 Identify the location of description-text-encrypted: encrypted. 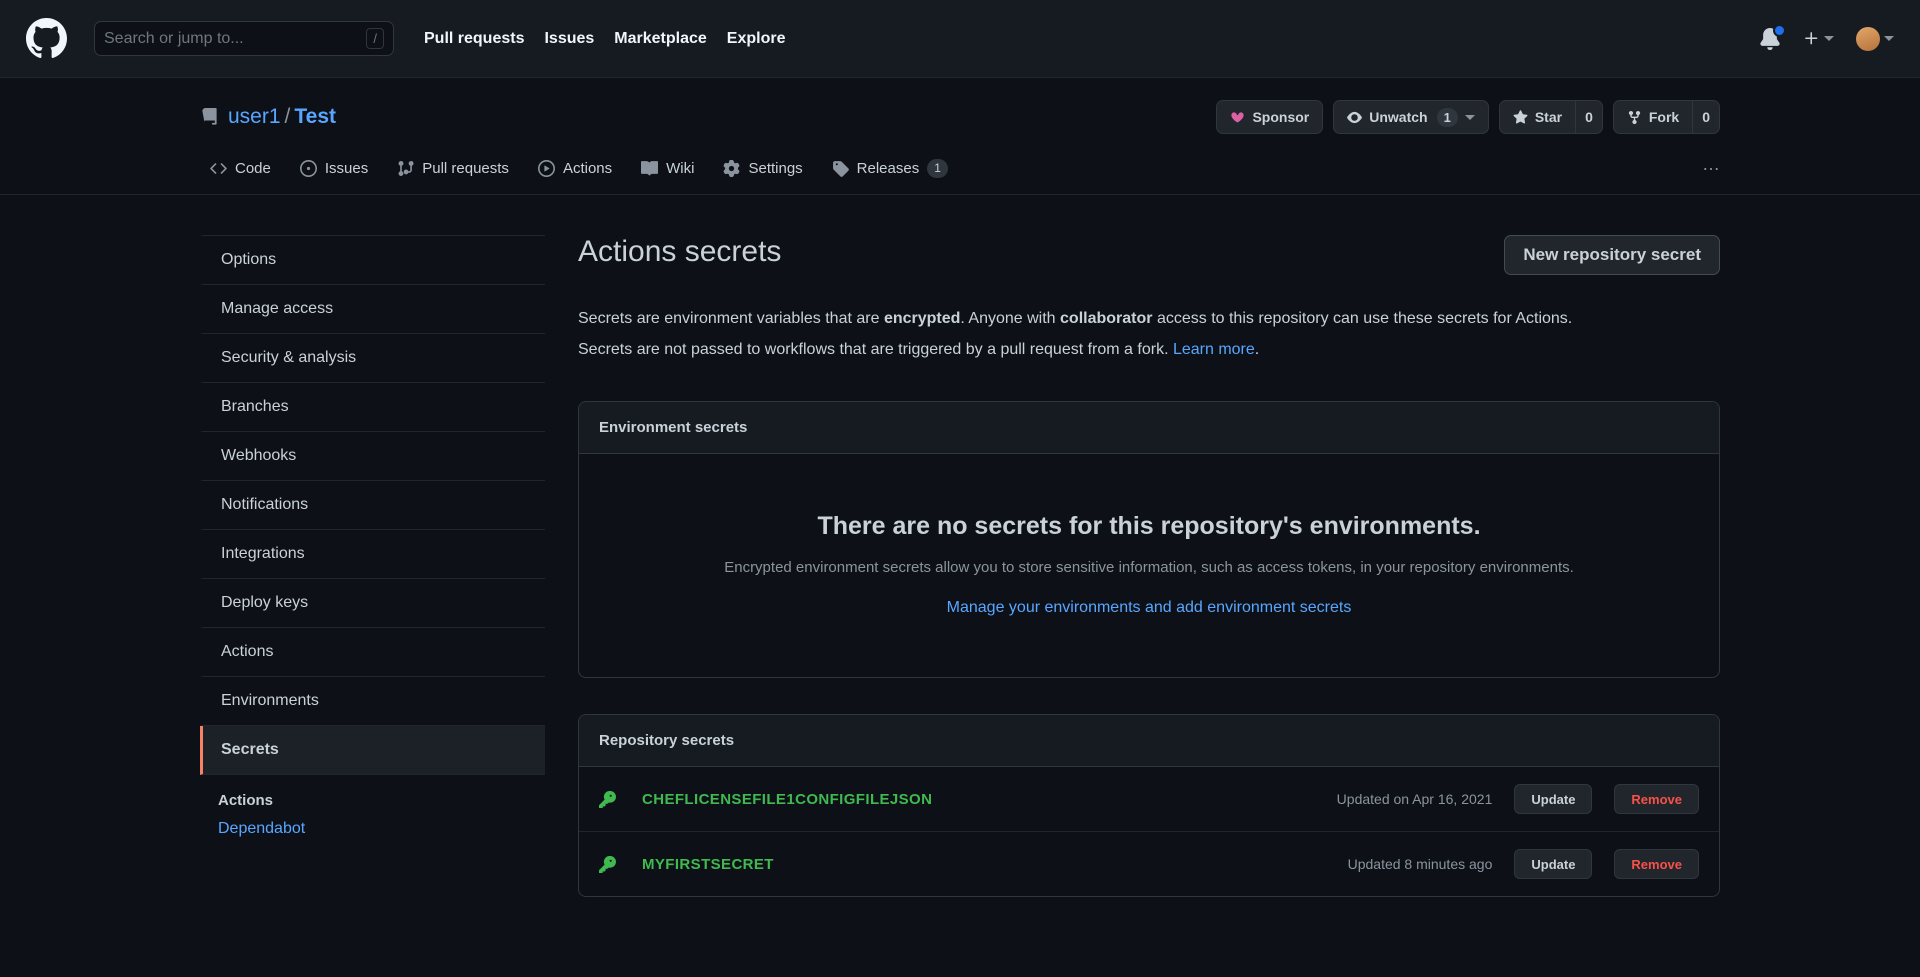
(922, 318).